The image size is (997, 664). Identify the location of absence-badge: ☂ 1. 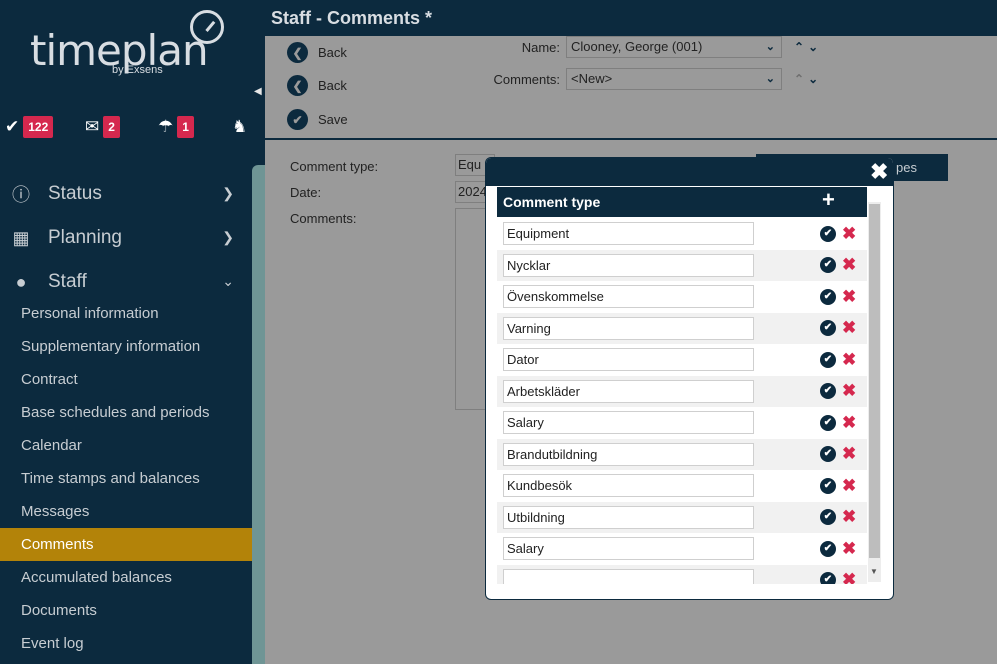
(176, 127).